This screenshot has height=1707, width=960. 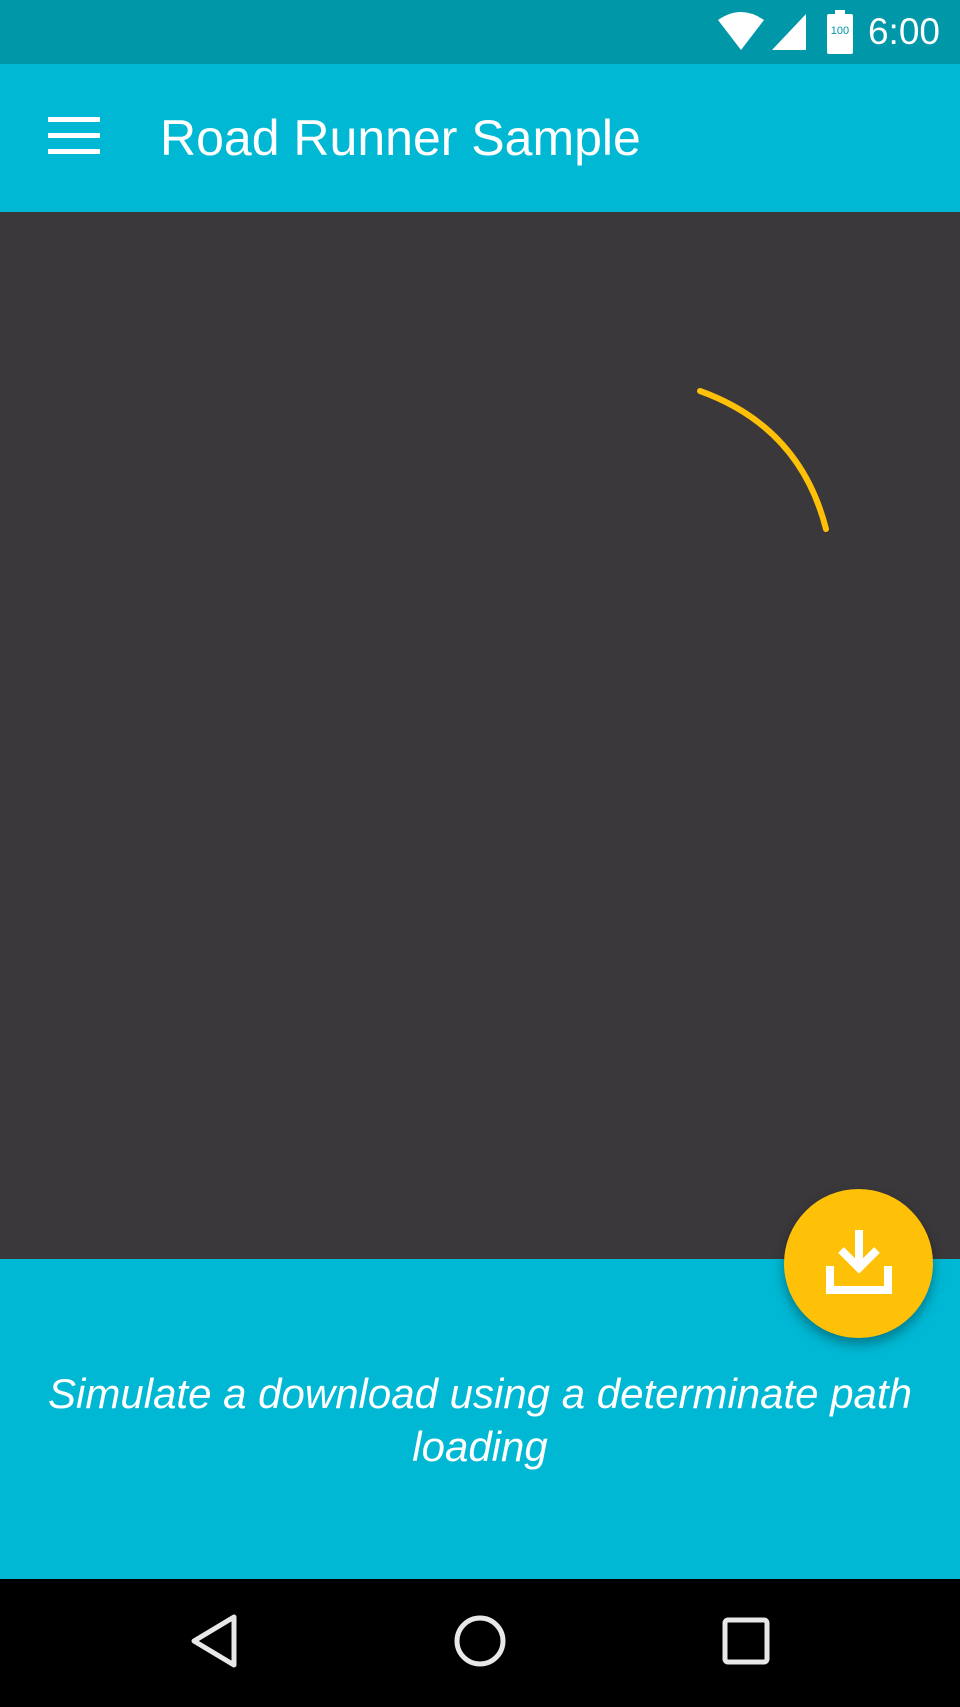 I want to click on recents-icon, so click(x=746, y=1643).